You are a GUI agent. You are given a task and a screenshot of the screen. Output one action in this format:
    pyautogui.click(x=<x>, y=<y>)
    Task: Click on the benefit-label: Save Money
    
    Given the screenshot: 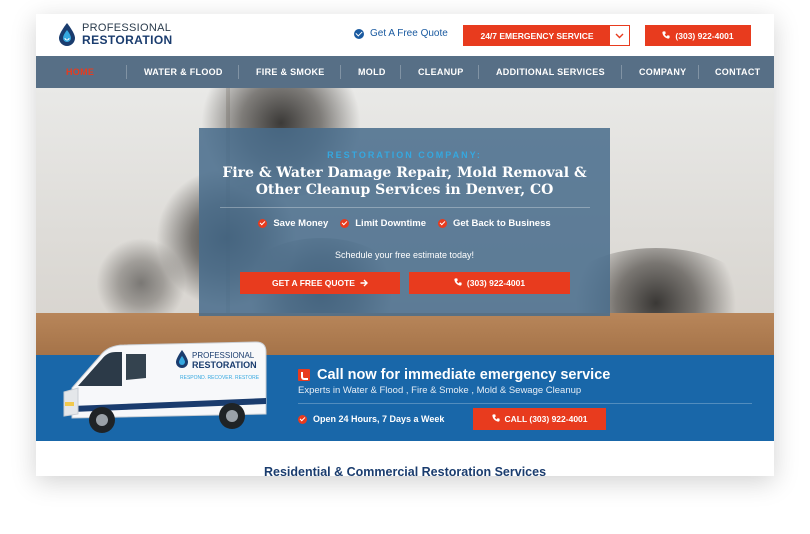 What is the action you would take?
    pyautogui.click(x=301, y=223)
    